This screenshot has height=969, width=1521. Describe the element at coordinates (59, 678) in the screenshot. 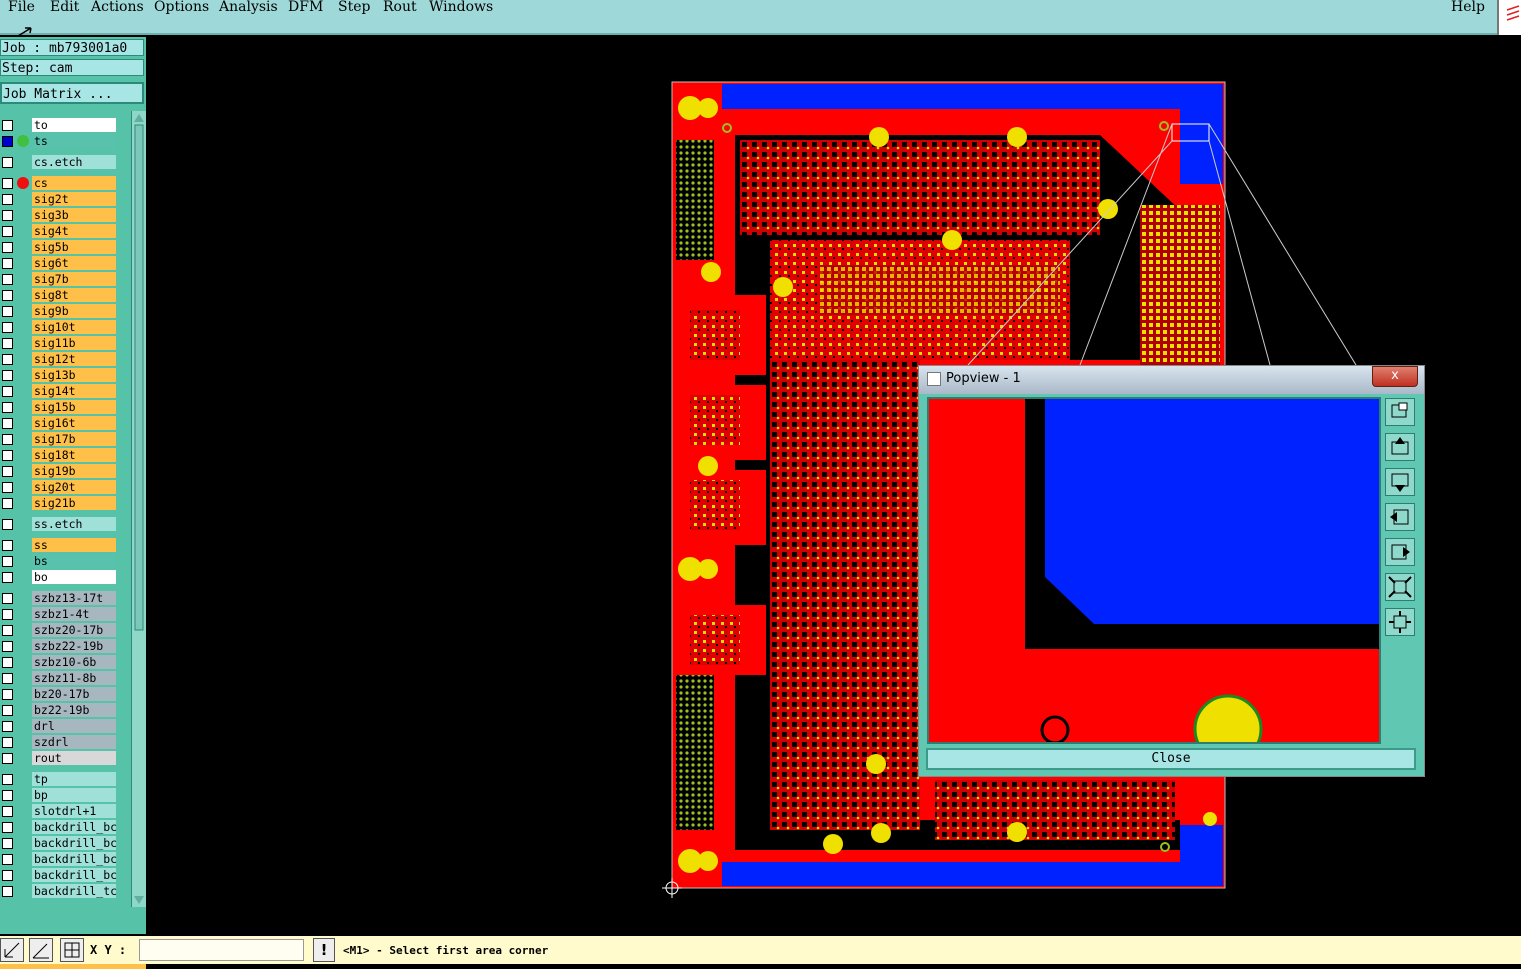

I see `layer-row: szbz11-8b` at that location.